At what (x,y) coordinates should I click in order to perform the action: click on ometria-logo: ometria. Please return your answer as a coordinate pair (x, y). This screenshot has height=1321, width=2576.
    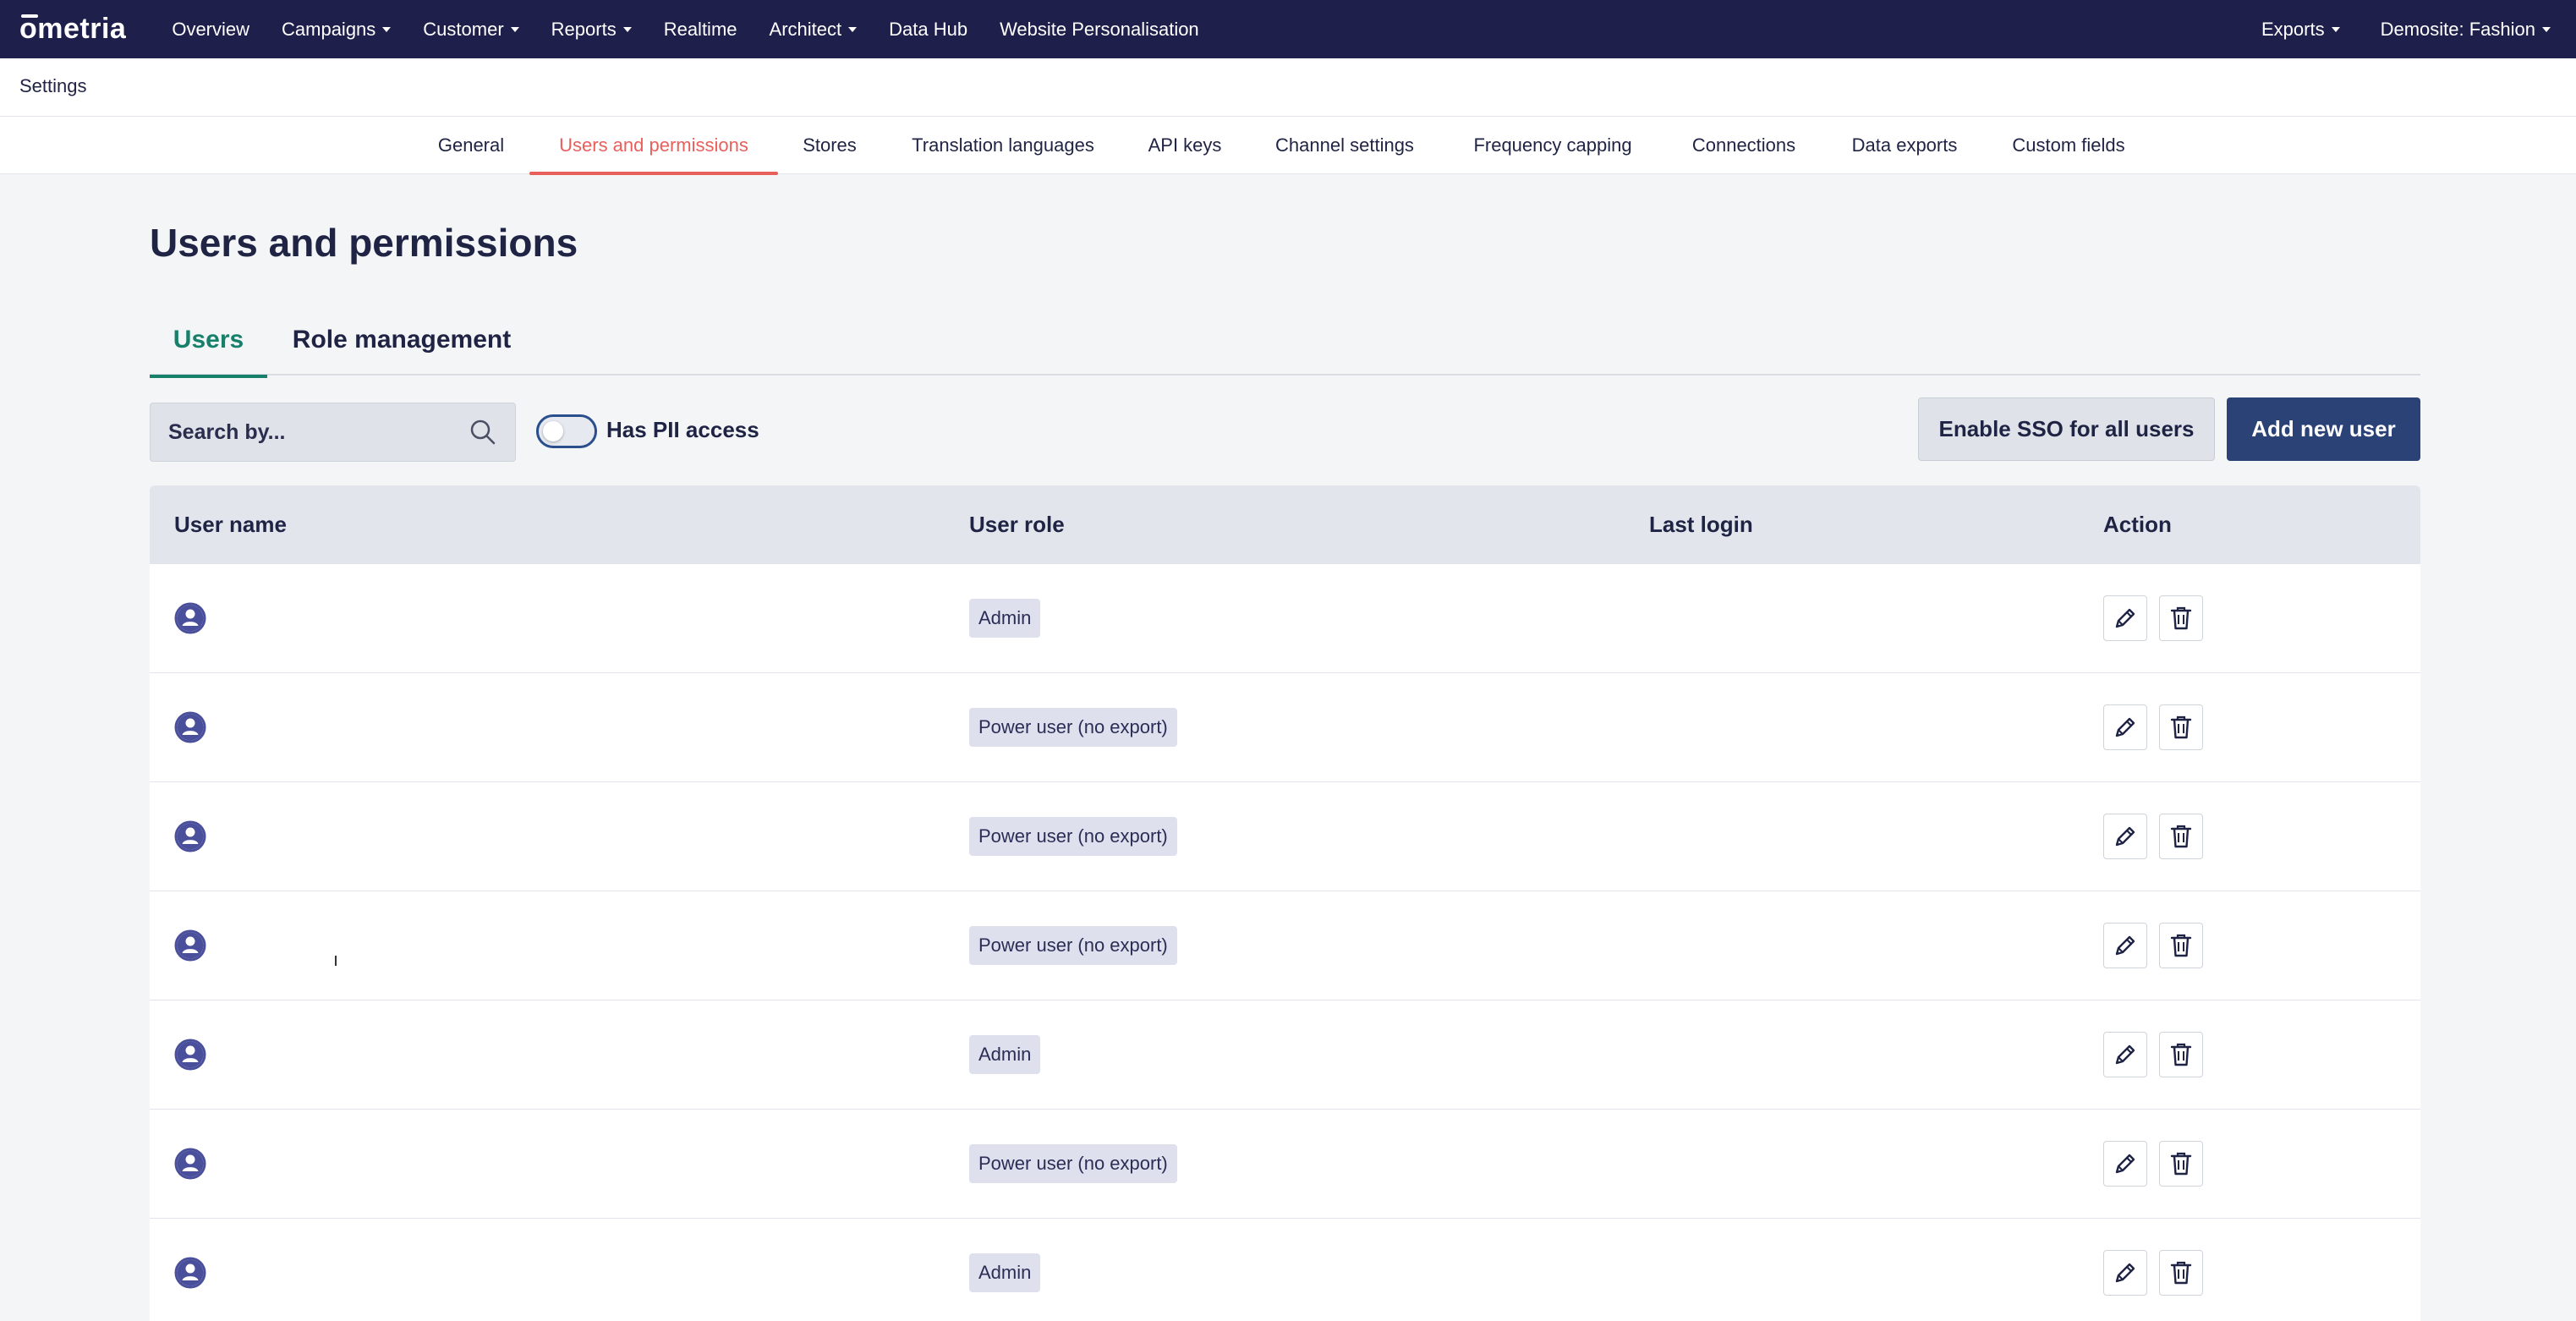
    Looking at the image, I should click on (72, 29).